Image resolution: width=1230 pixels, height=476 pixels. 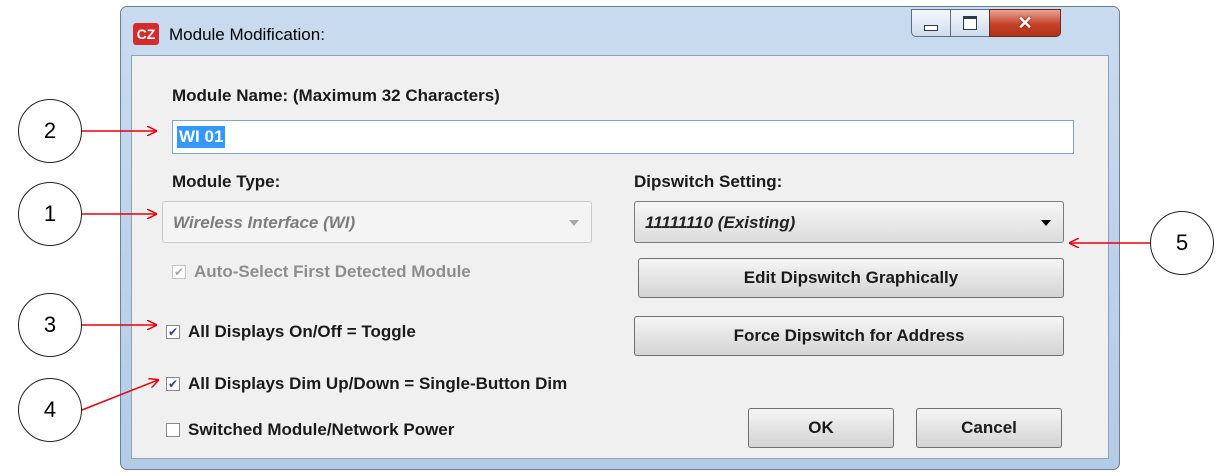 I want to click on callout-circle-1: 1, so click(x=50, y=214).